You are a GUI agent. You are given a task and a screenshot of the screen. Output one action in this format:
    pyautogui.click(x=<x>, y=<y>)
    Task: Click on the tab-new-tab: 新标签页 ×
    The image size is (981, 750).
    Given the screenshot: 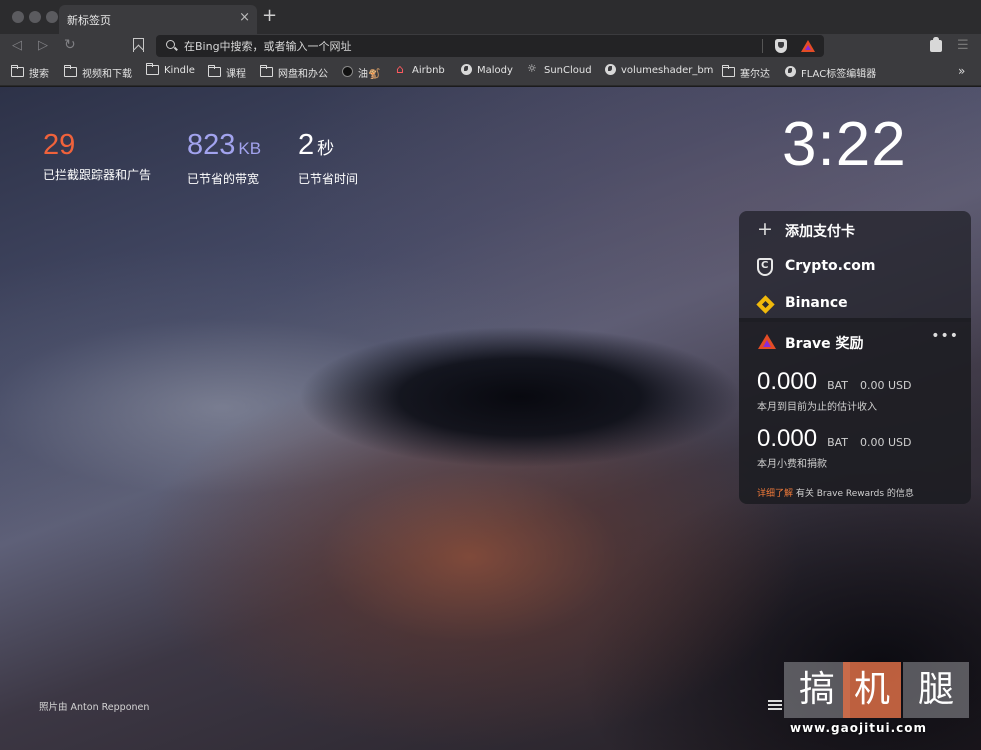 What is the action you would take?
    pyautogui.click(x=158, y=19)
    